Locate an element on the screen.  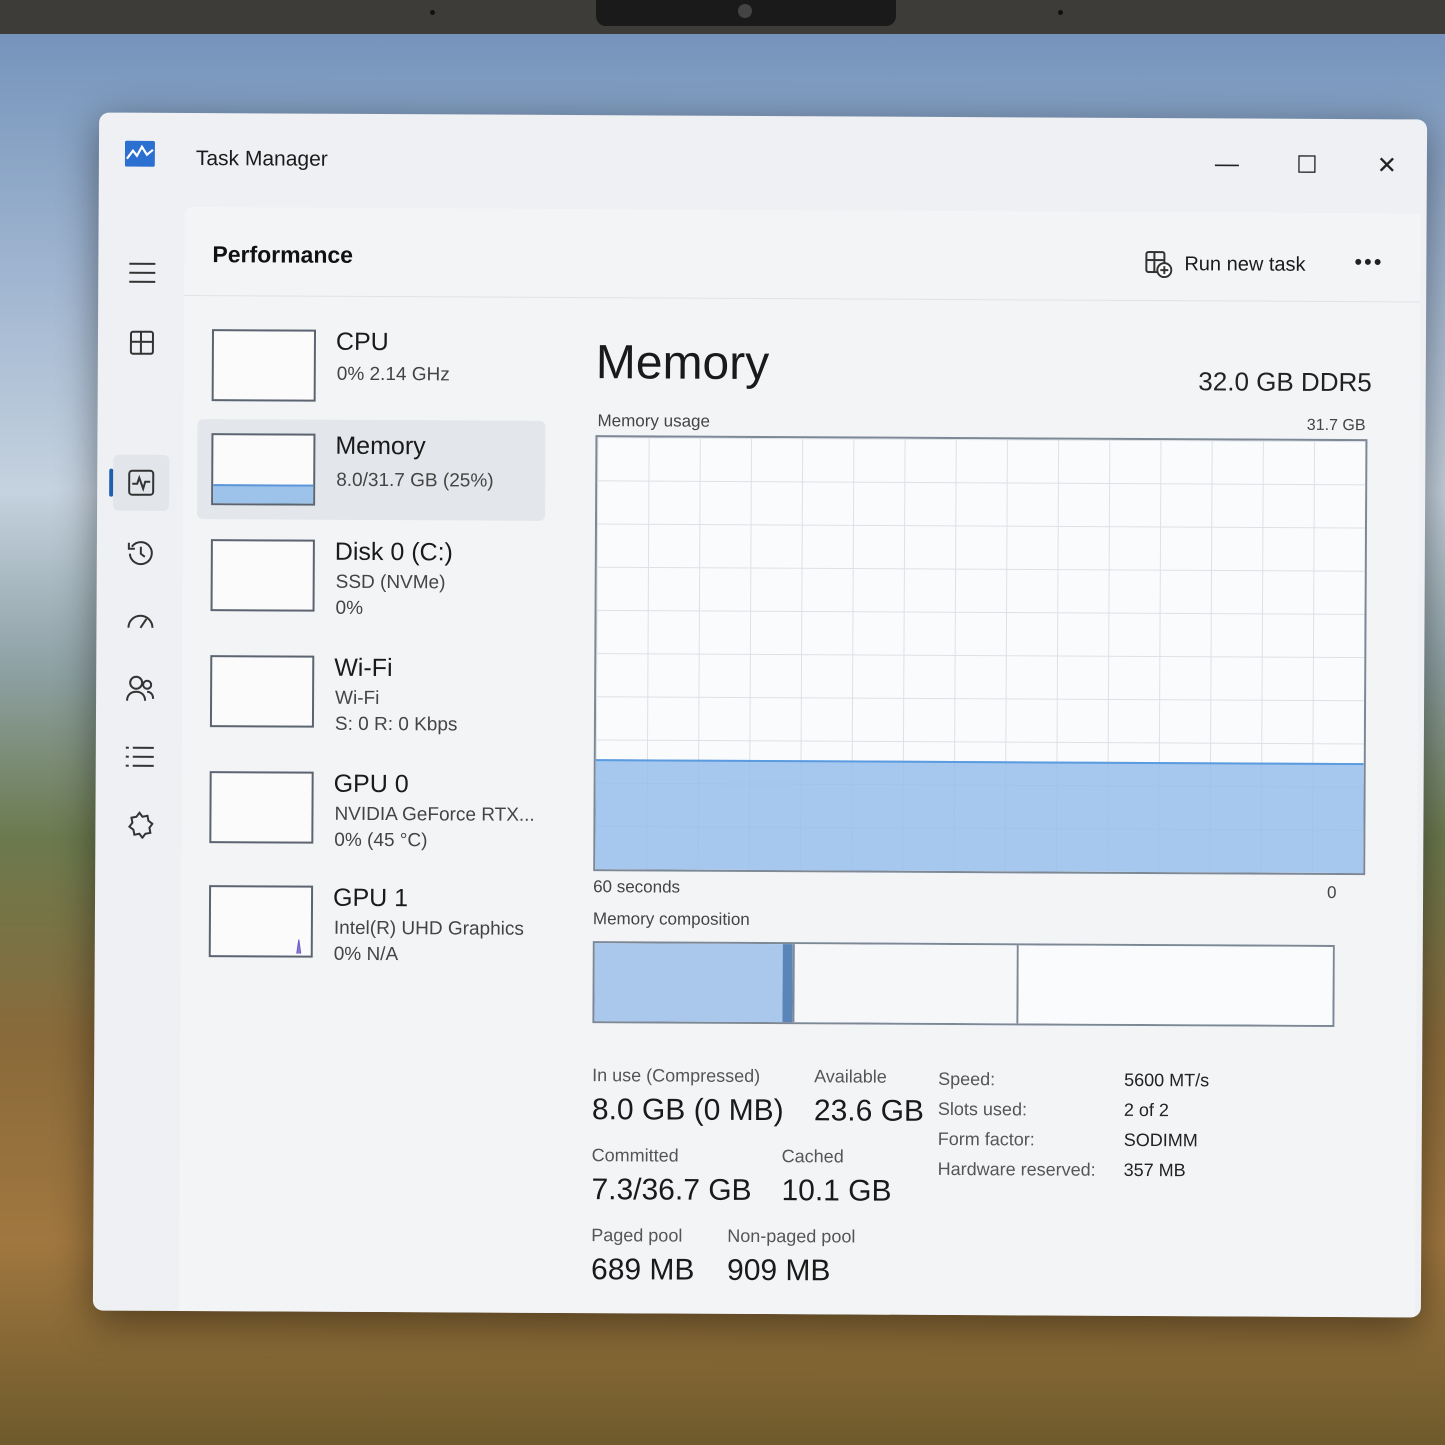
close-button: ✕ is located at coordinates (1387, 165).